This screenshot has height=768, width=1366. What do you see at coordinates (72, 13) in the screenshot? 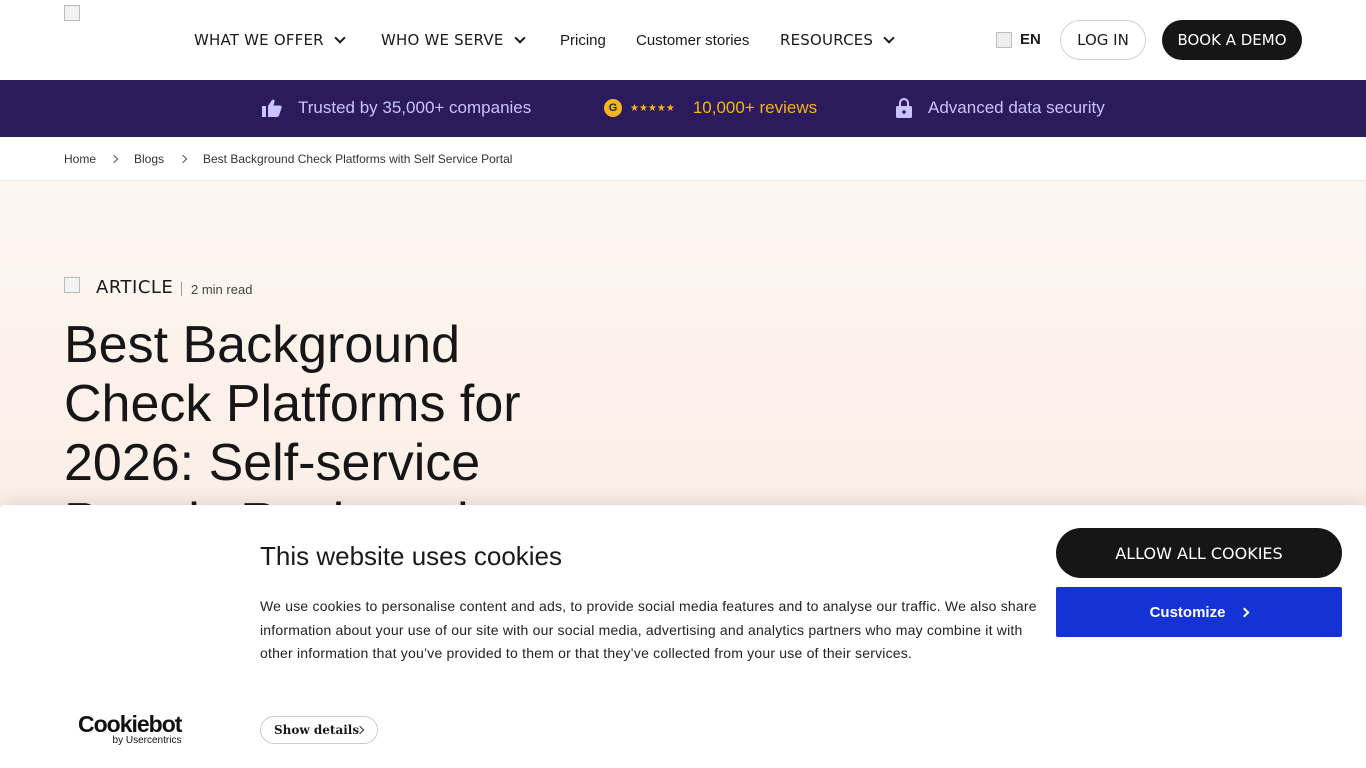
I see `site-logo-image` at bounding box center [72, 13].